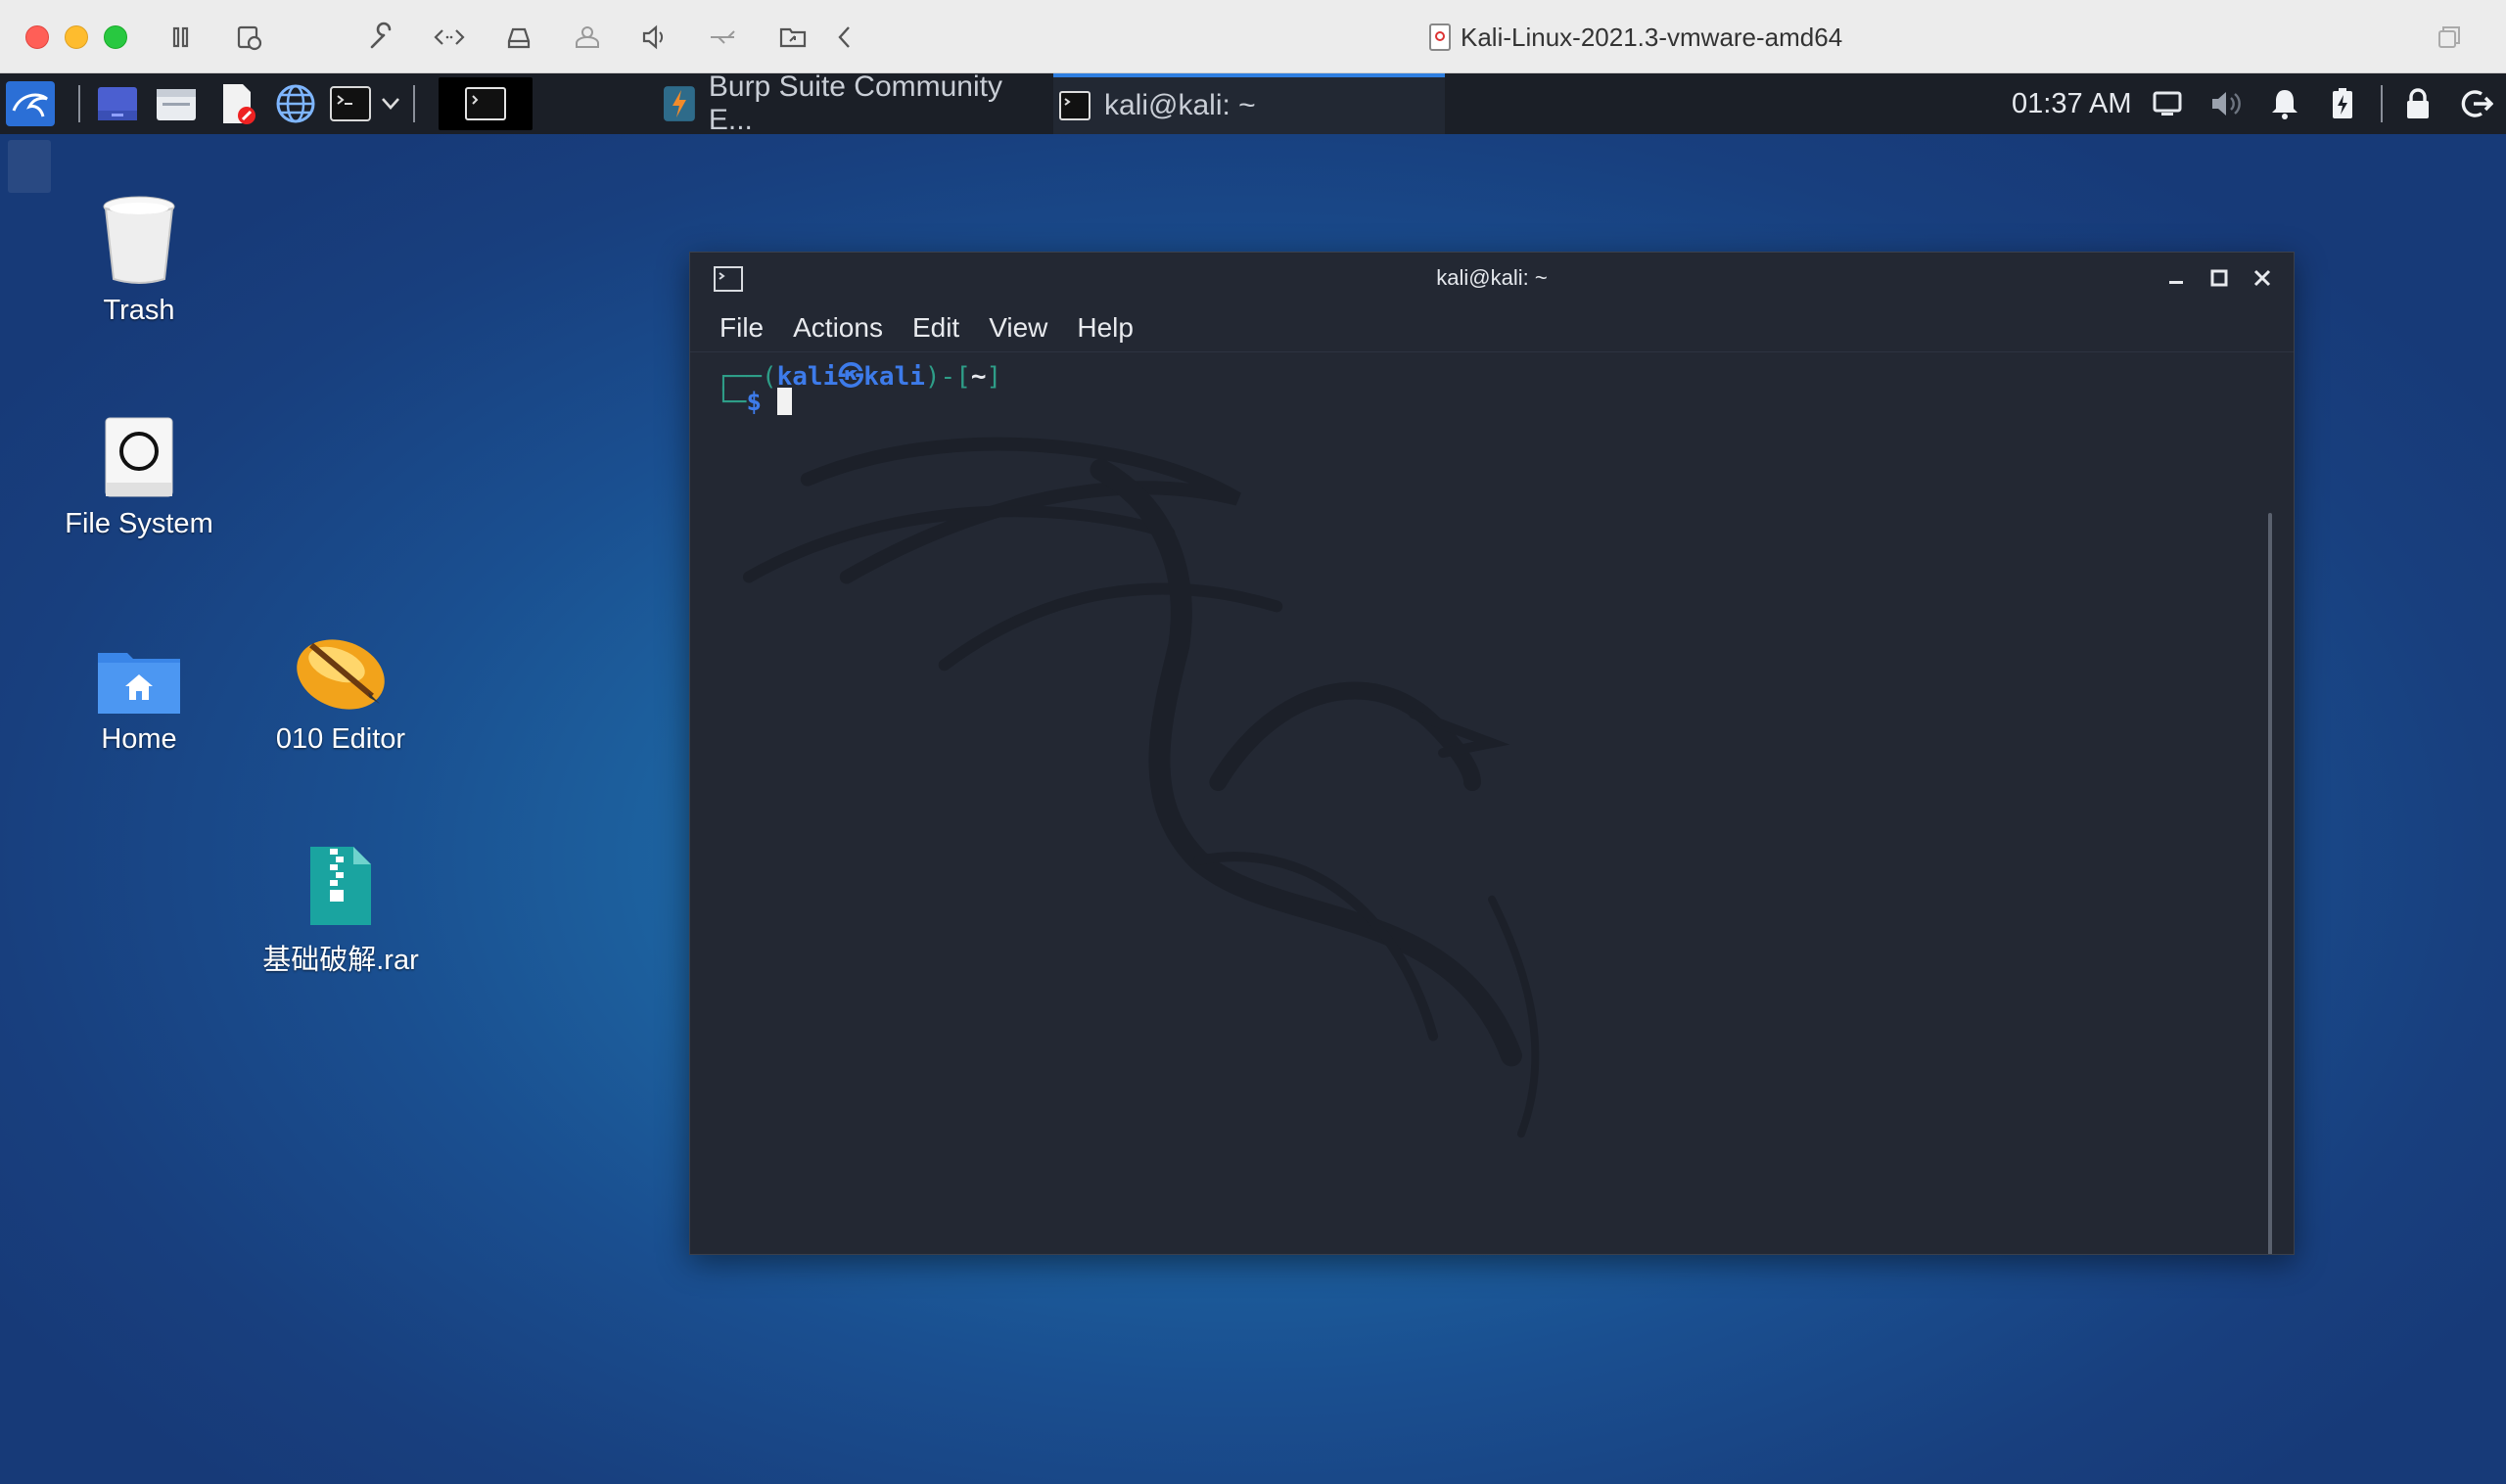  Describe the element at coordinates (2167, 103) in the screenshot. I see `display-icon` at that location.